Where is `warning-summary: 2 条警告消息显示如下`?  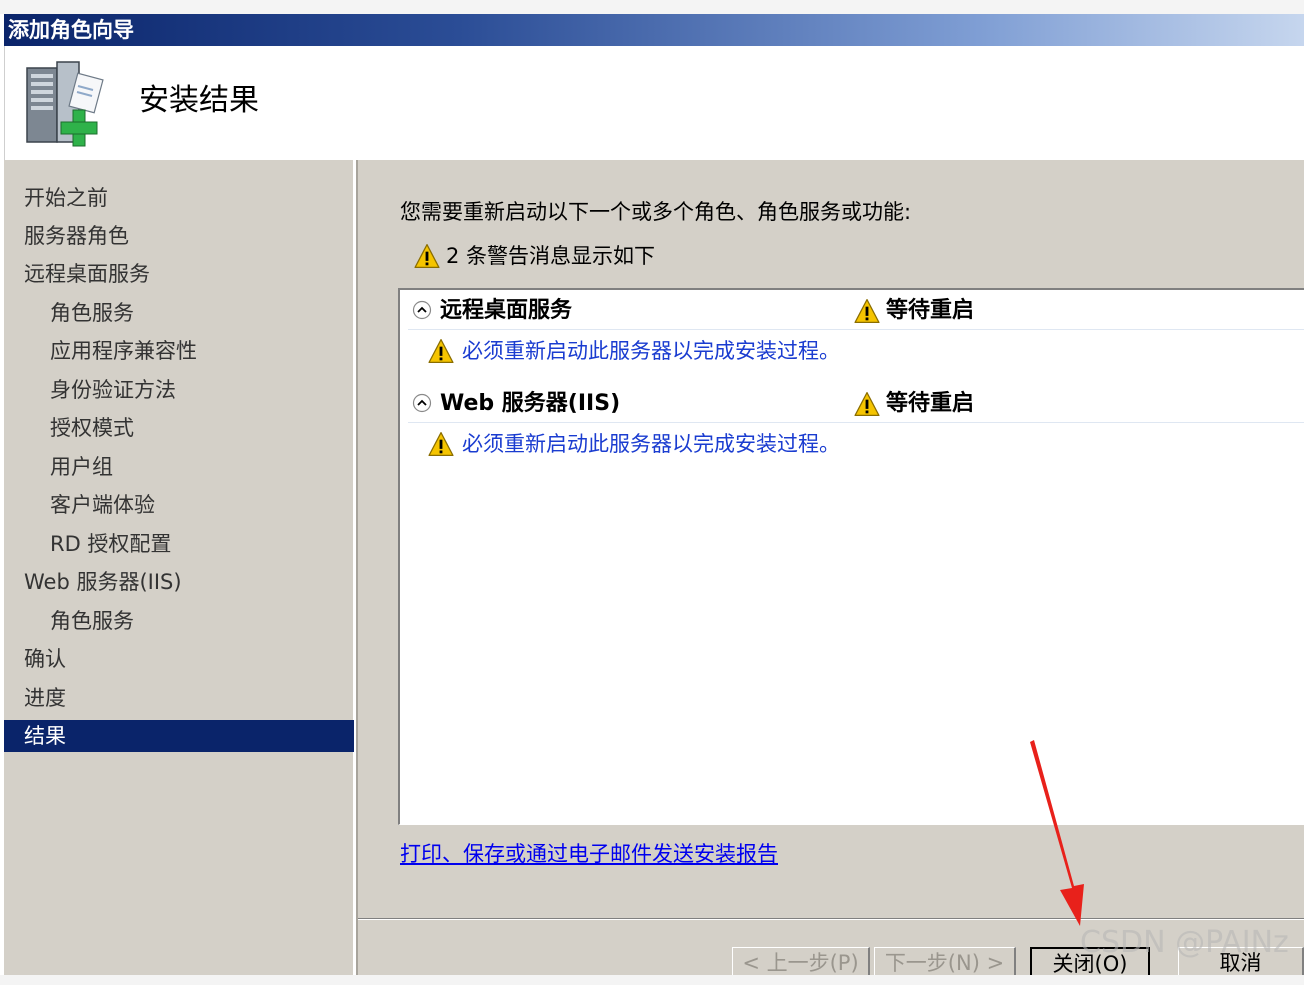 warning-summary: 2 条警告消息显示如下 is located at coordinates (534, 256).